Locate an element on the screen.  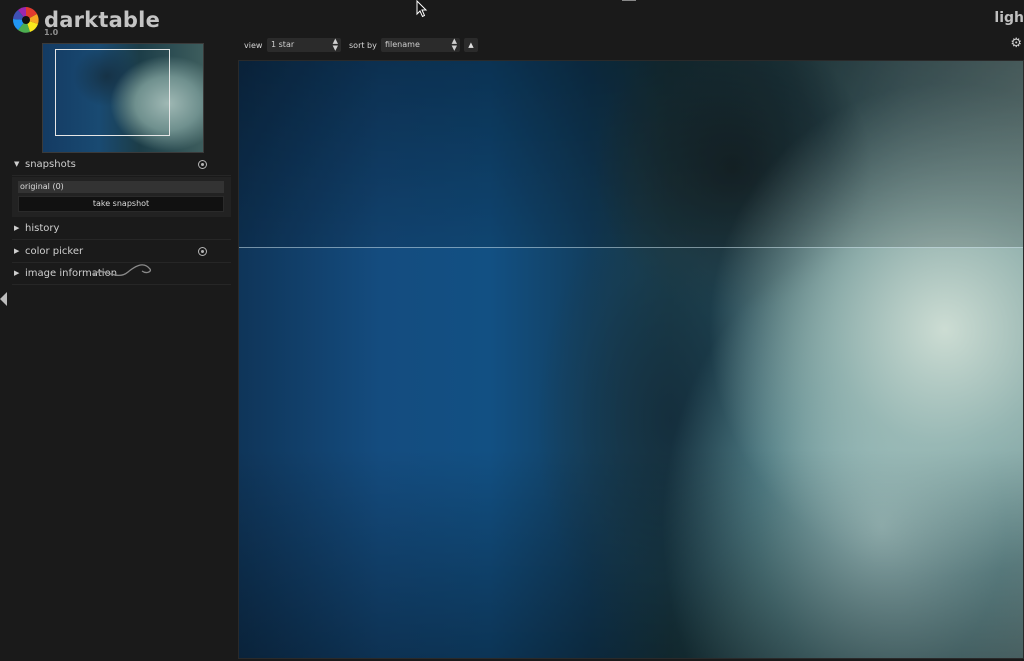
view-filter-label: view is located at coordinates (253, 45).